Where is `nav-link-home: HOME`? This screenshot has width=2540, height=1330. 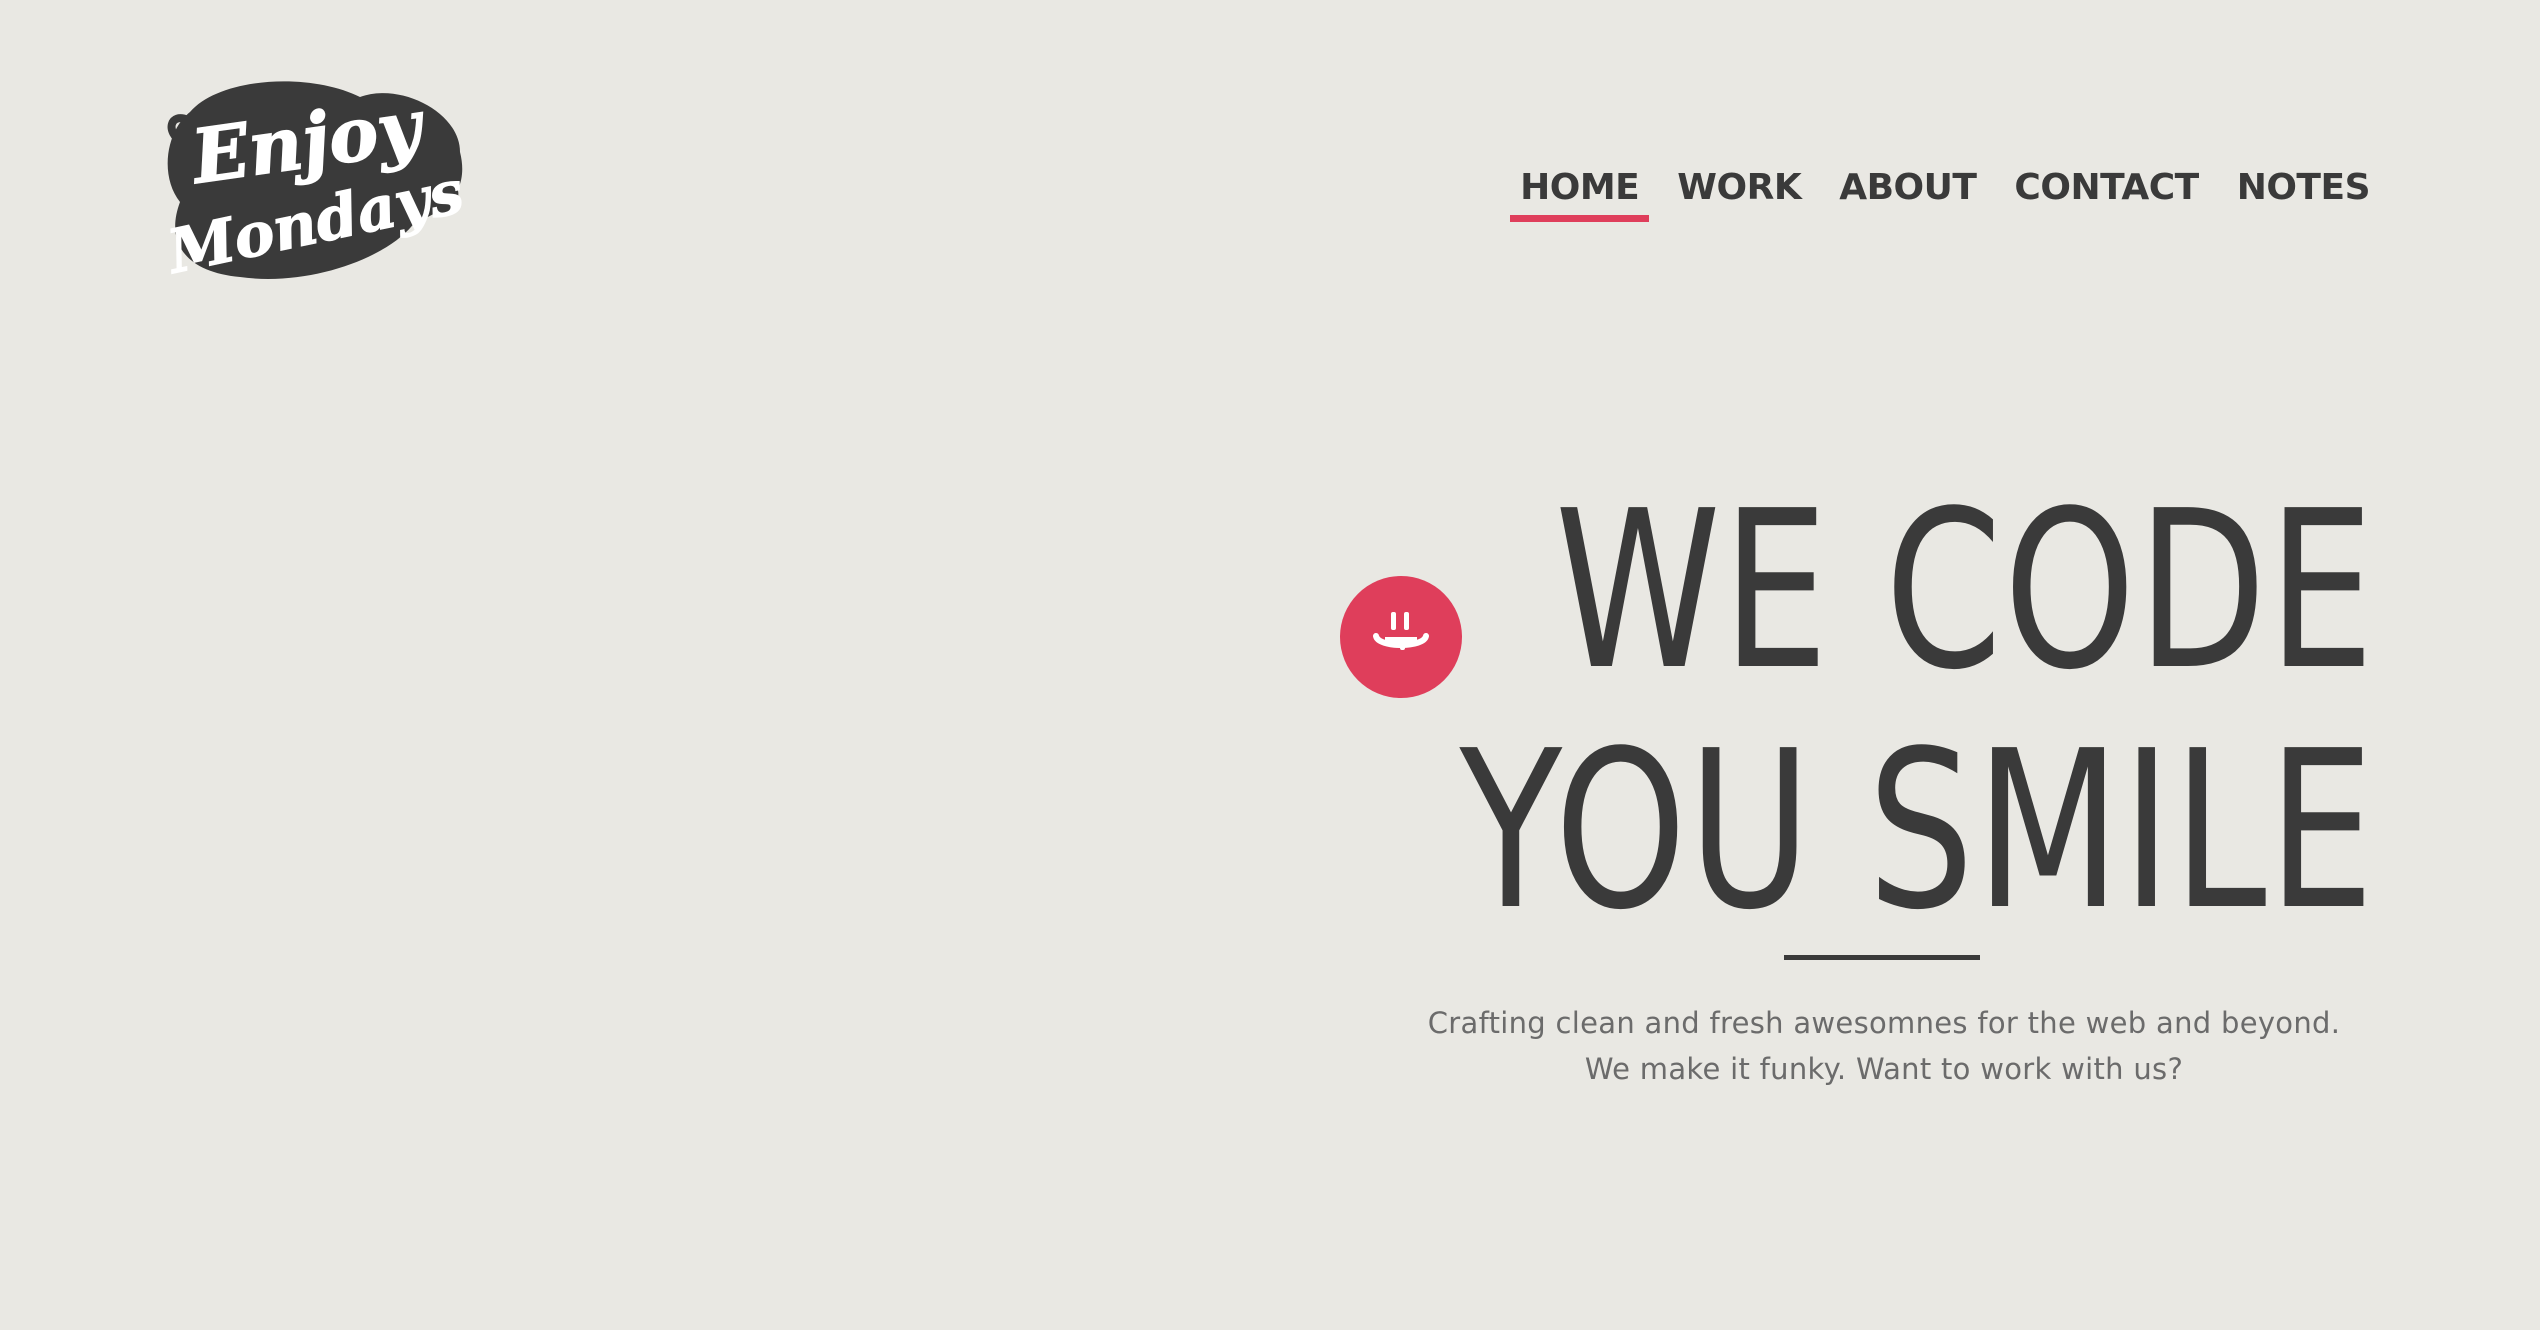
nav-link-home: HOME is located at coordinates (1580, 191).